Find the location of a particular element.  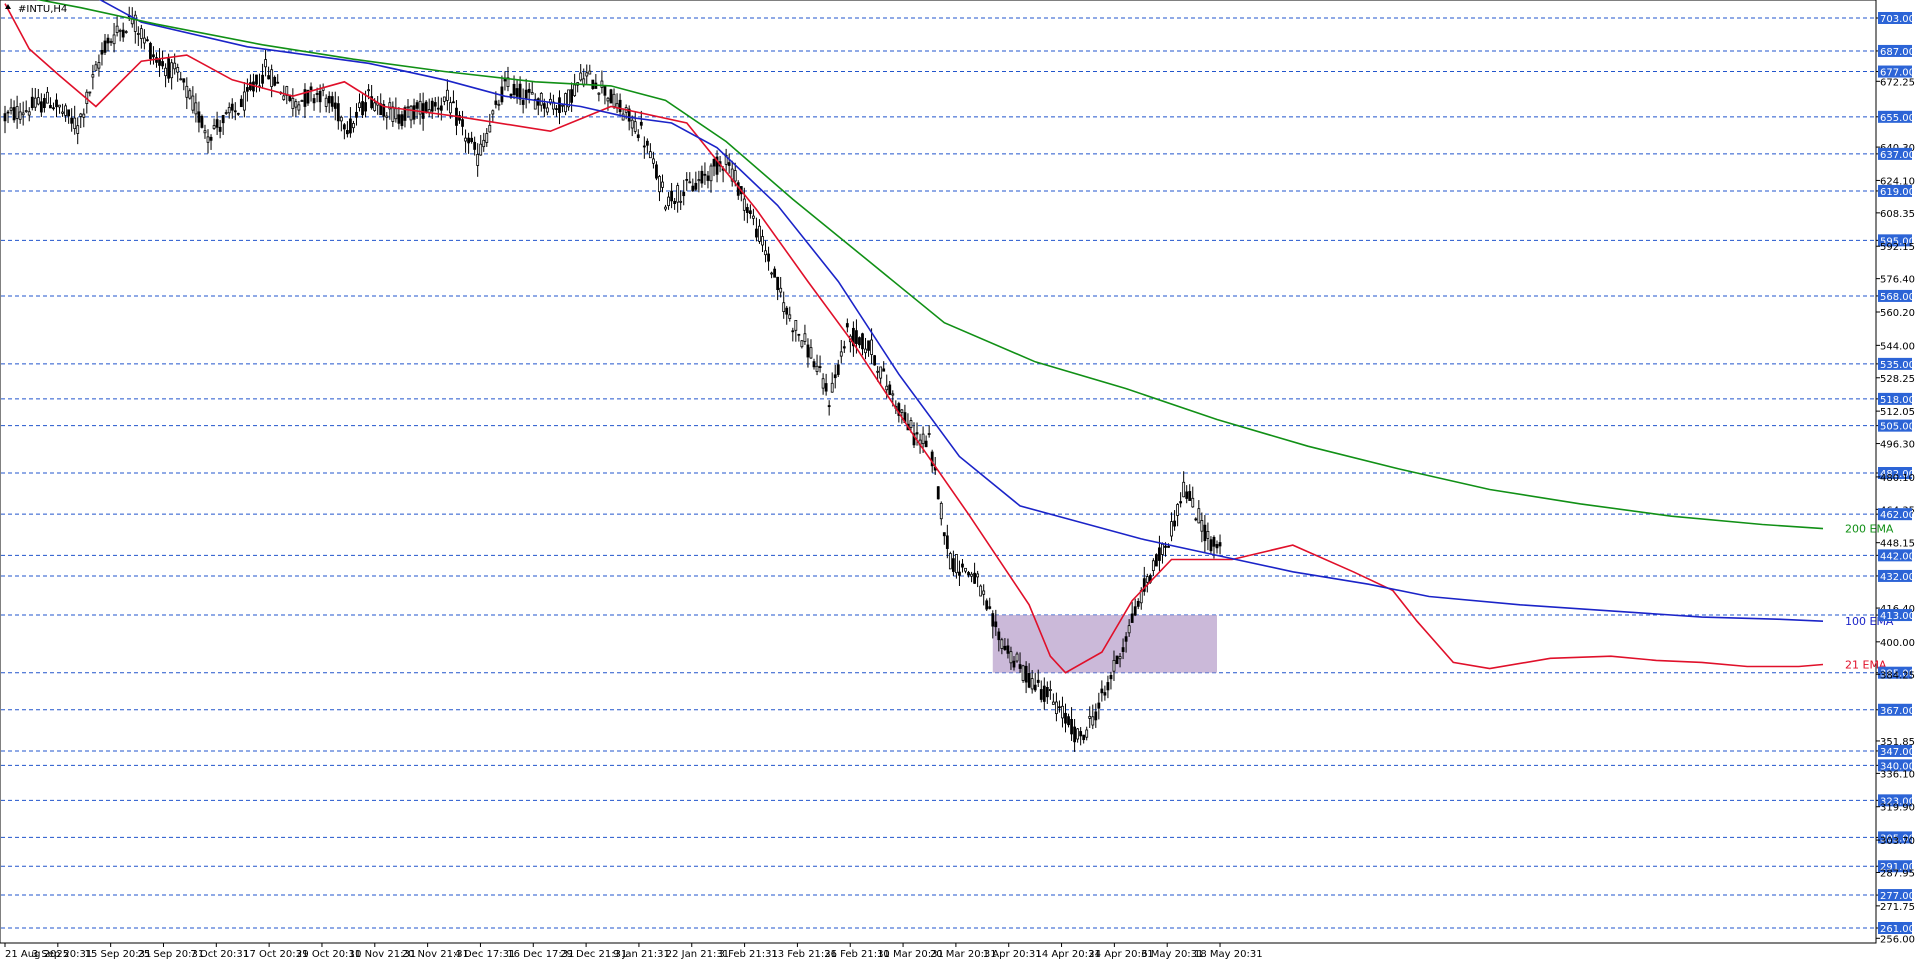

x-tick-label: 9 Jan 21:31 is located at coordinates (641, 954).